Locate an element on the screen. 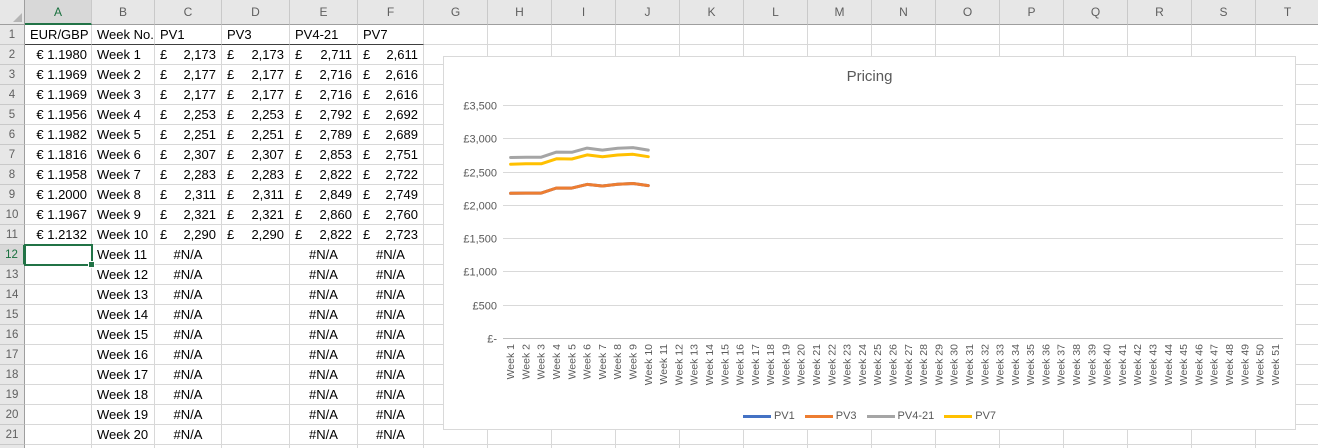 Image resolution: width=1318 pixels, height=448 pixels. cell-F18: #N/A is located at coordinates (391, 375).